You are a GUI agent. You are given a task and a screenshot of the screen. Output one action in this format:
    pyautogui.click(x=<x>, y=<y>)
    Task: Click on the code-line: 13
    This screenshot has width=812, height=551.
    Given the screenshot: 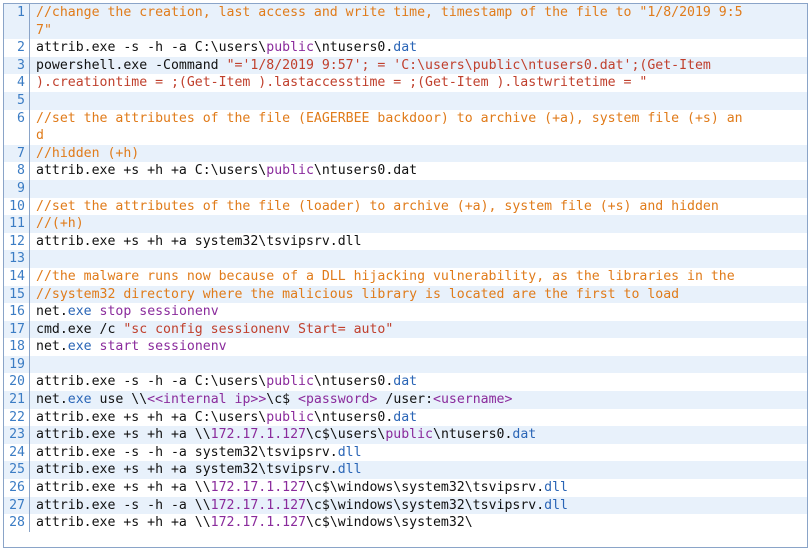 What is the action you would take?
    pyautogui.click(x=405, y=259)
    